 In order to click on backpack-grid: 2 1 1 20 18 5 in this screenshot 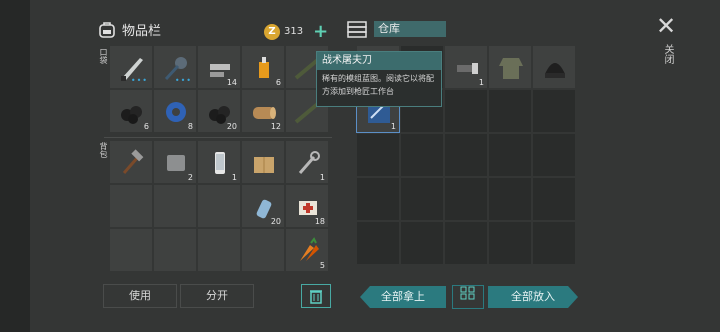, I will do `click(219, 206)`.